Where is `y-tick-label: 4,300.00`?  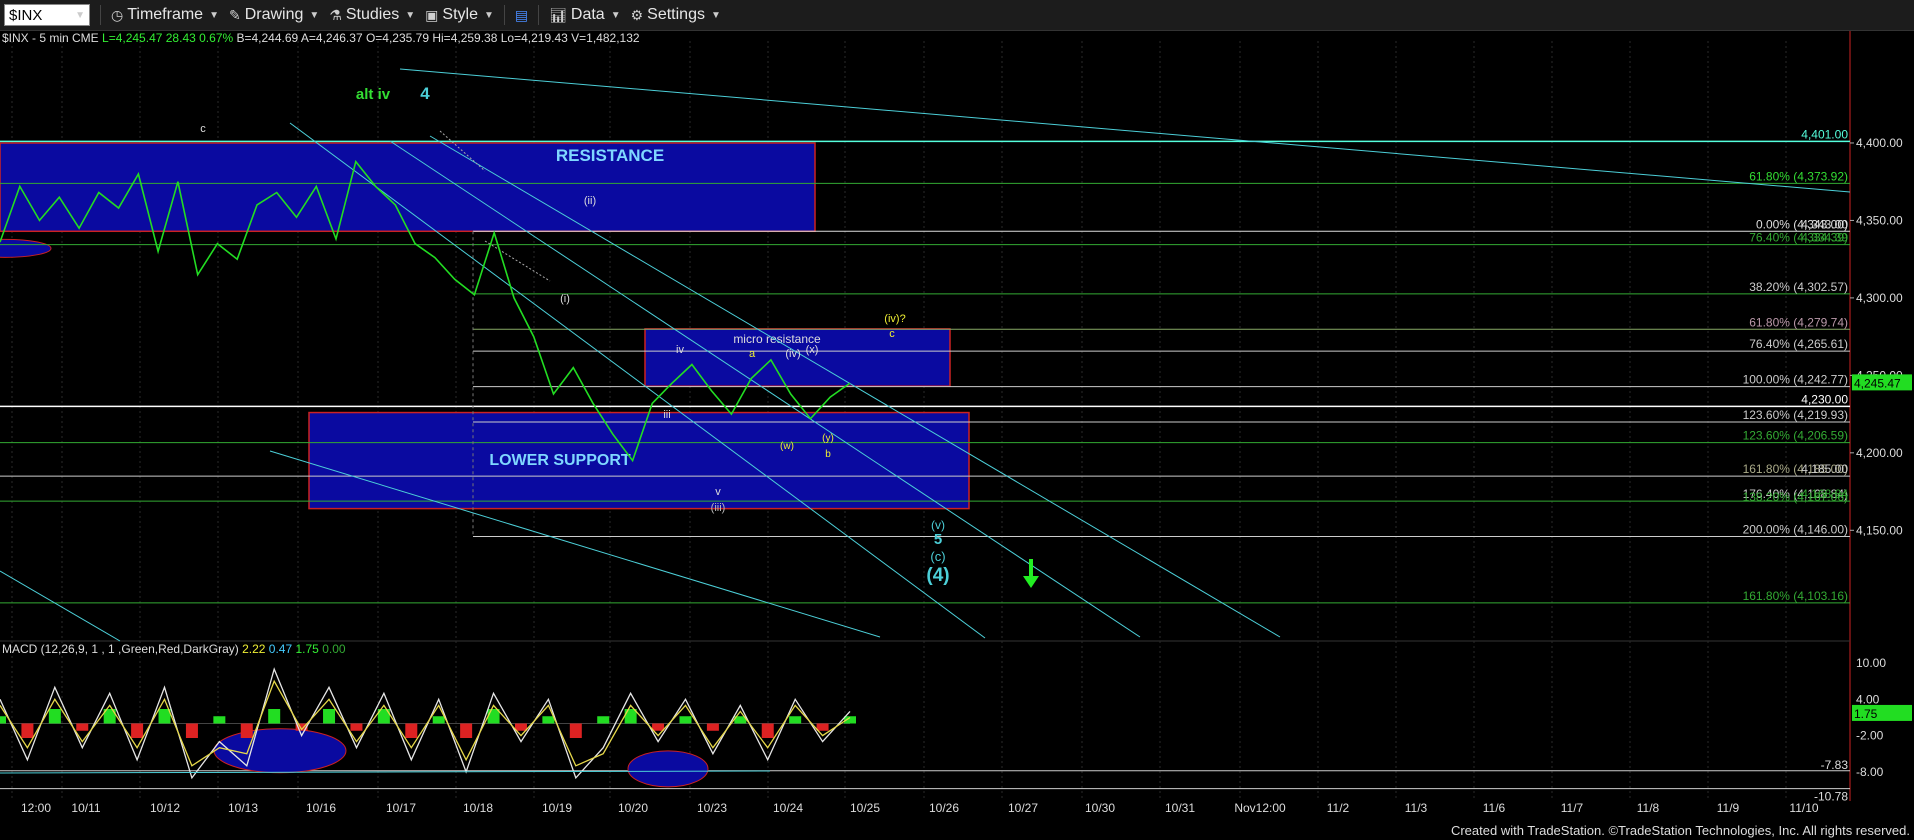 y-tick-label: 4,300.00 is located at coordinates (1879, 298).